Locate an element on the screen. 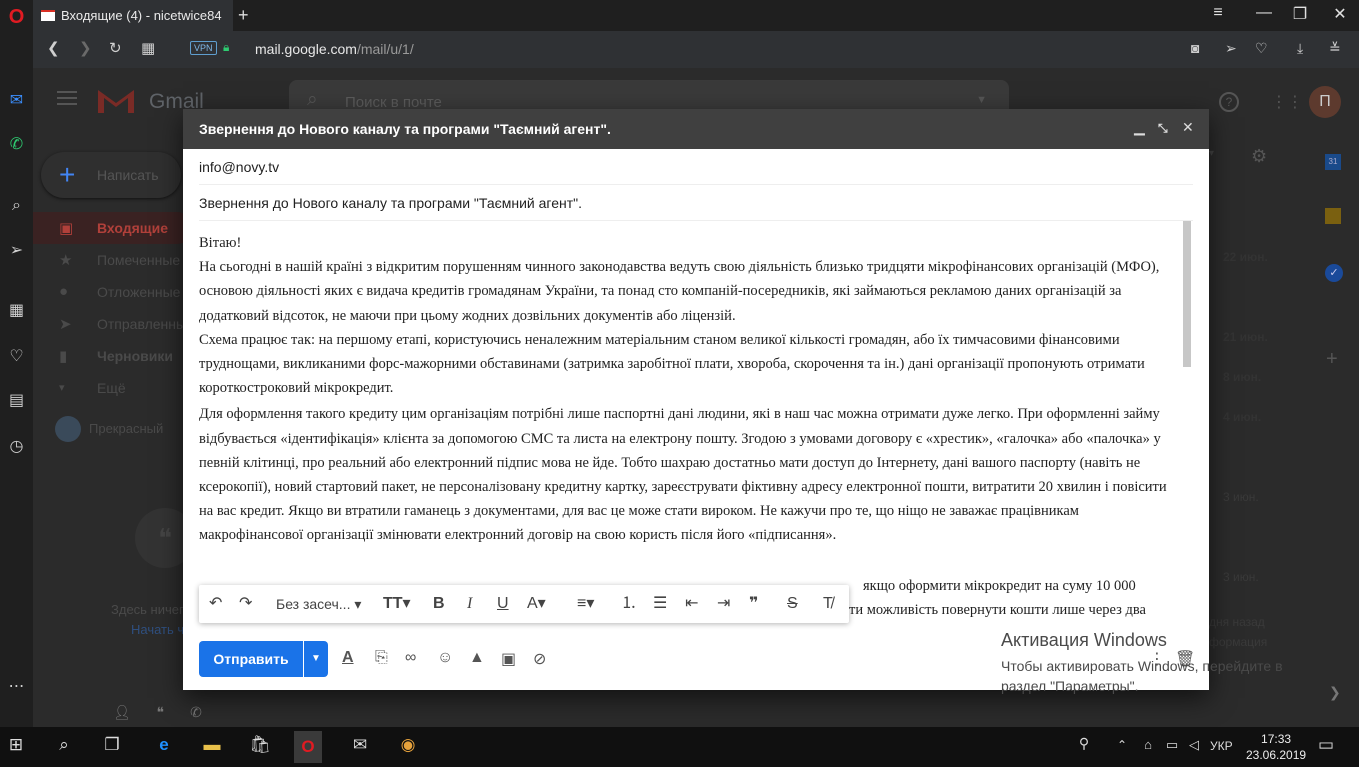 This screenshot has width=1359, height=767. nav-drafts: ▮ Черновики is located at coordinates (113, 356).